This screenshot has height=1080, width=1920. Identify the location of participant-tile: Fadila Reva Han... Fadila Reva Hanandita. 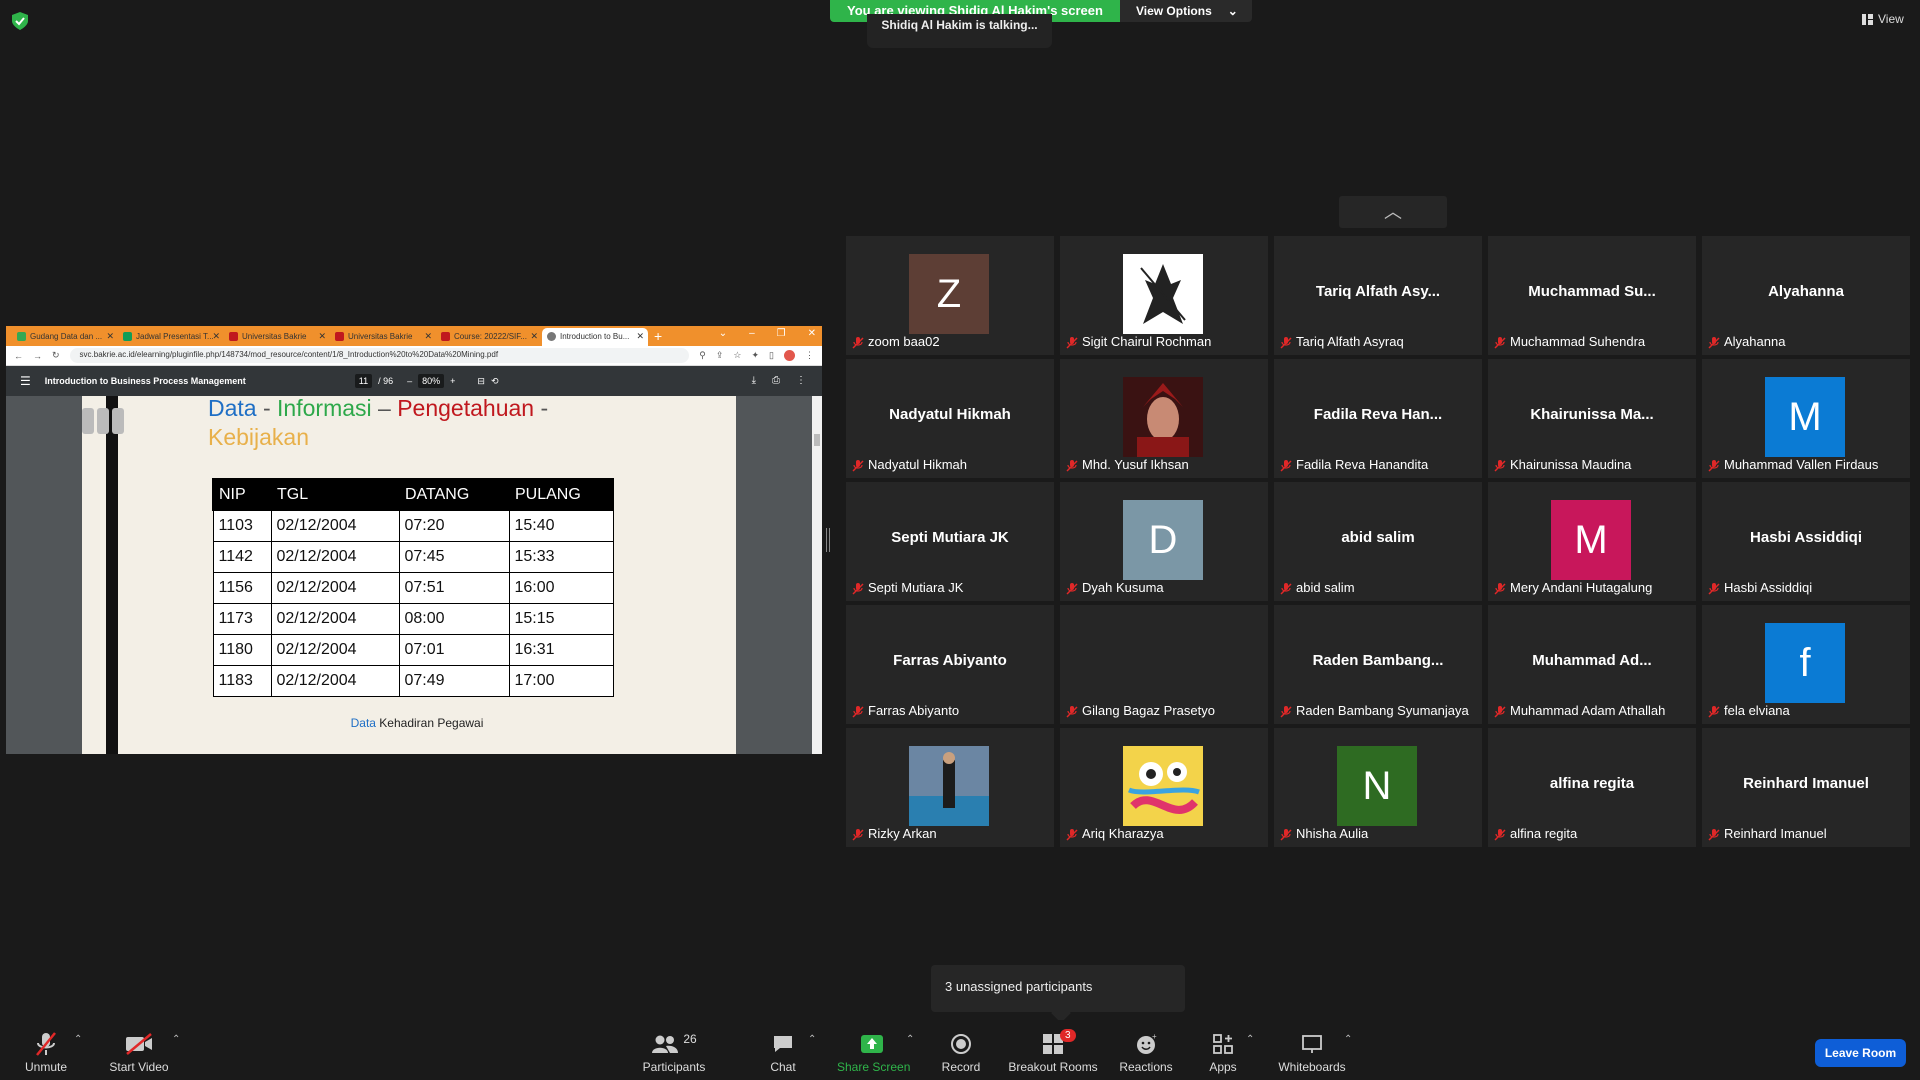
(1378, 418).